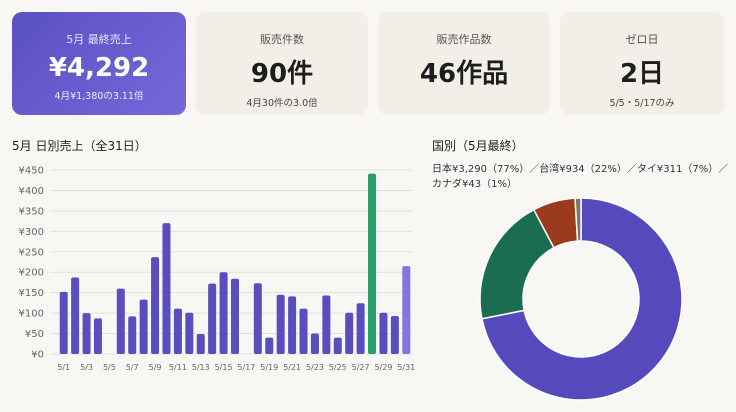 The image size is (736, 412). I want to click on bar-5/8, so click(143, 326).